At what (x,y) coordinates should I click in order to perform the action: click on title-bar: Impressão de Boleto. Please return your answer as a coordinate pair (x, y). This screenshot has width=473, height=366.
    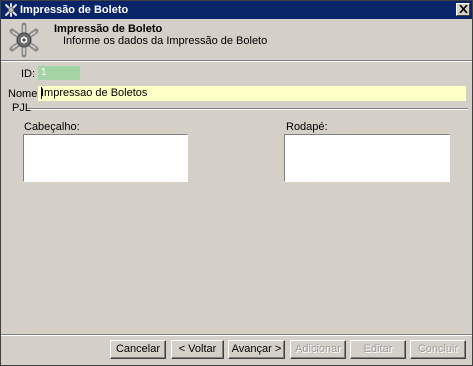
    Looking at the image, I should click on (236, 10).